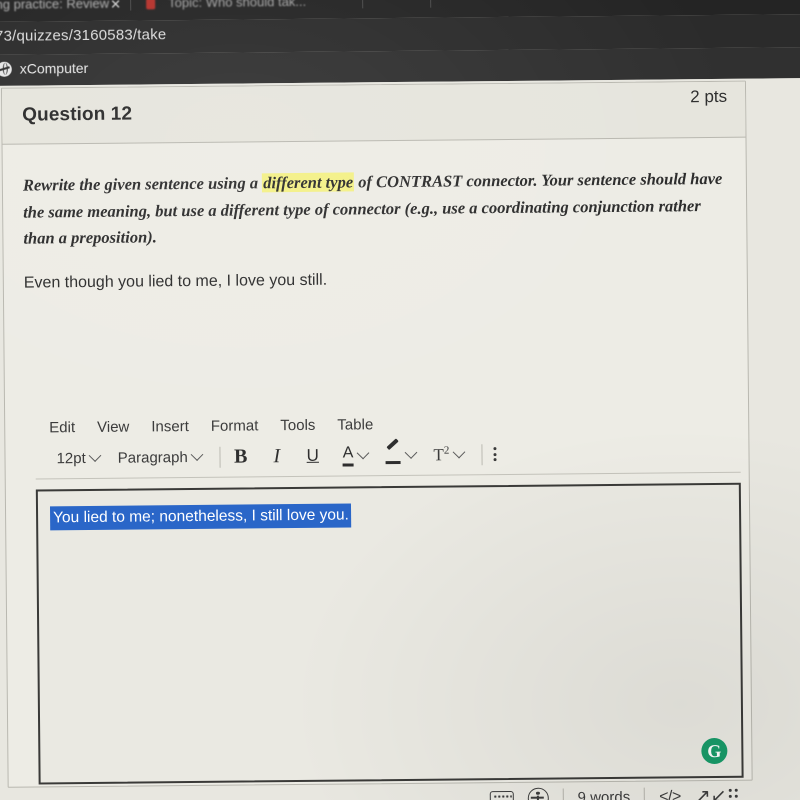 Image resolution: width=800 pixels, height=800 pixels. I want to click on italic-button: I, so click(277, 456).